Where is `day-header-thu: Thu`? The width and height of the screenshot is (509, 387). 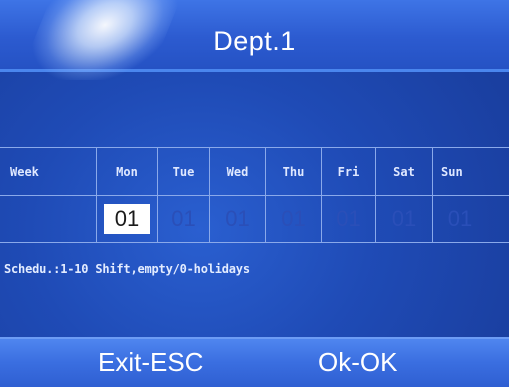
day-header-thu: Thu is located at coordinates (294, 171).